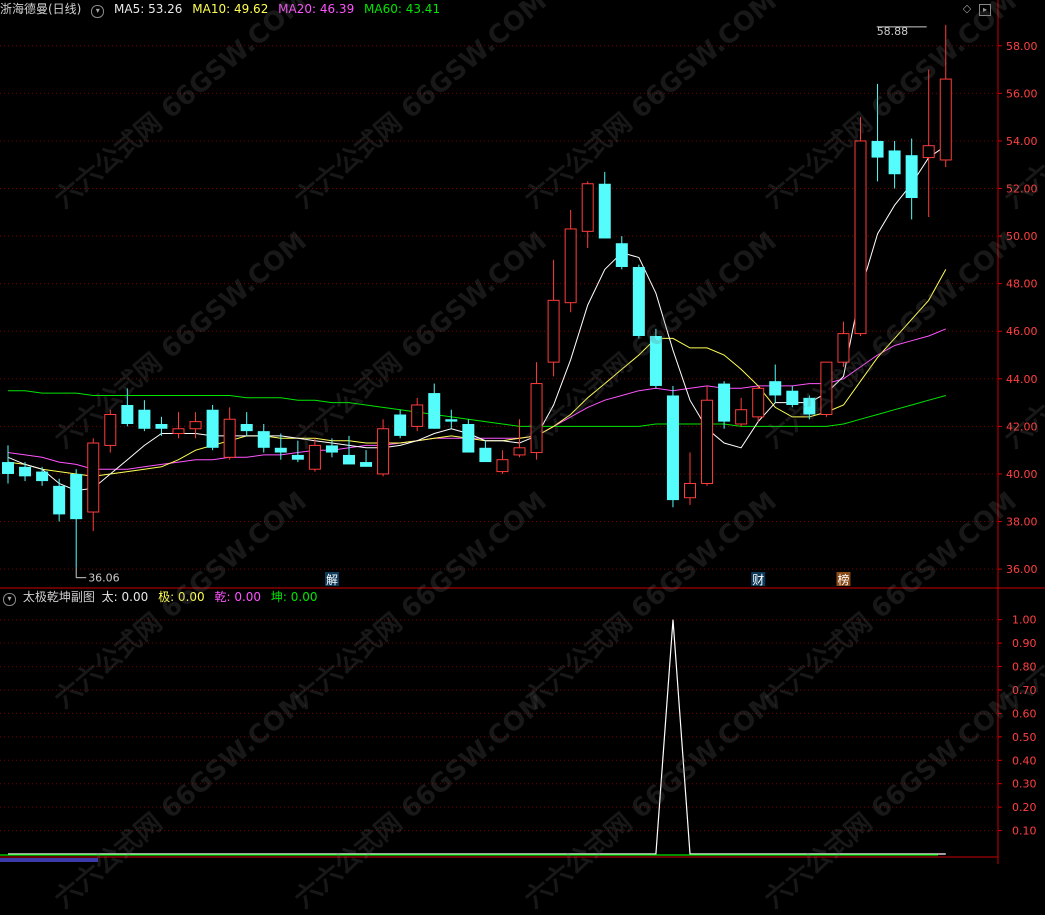 The height and width of the screenshot is (915, 1045). What do you see at coordinates (1022, 379) in the screenshot?
I see `main-tick-label: 44.00` at bounding box center [1022, 379].